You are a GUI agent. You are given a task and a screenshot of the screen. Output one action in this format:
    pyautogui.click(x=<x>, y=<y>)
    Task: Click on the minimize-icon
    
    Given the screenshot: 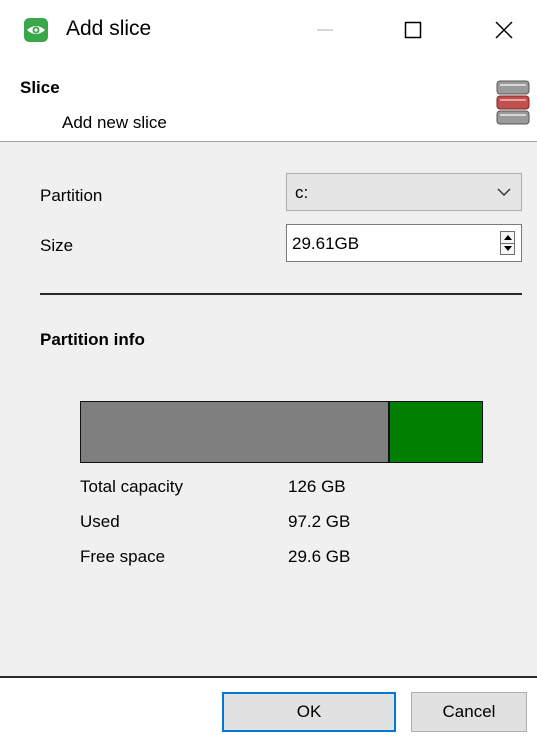 What is the action you would take?
    pyautogui.click(x=325, y=30)
    